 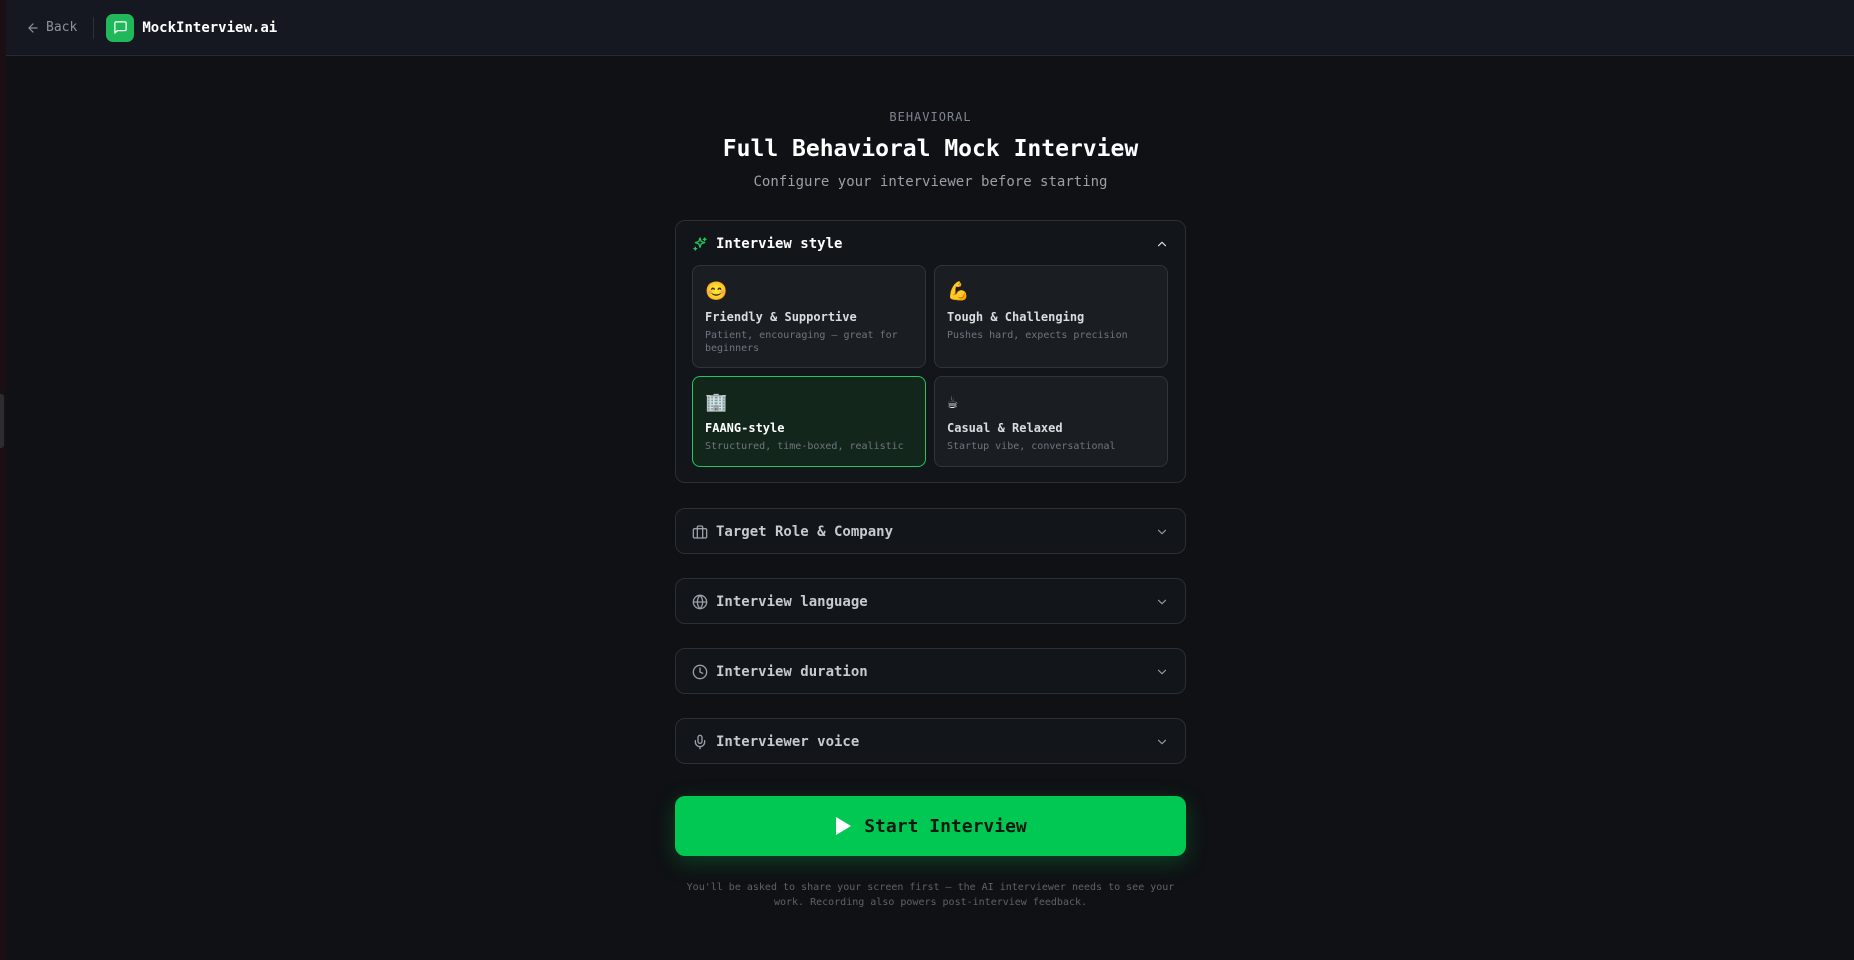 What do you see at coordinates (700, 532) in the screenshot?
I see `briefcase-icon` at bounding box center [700, 532].